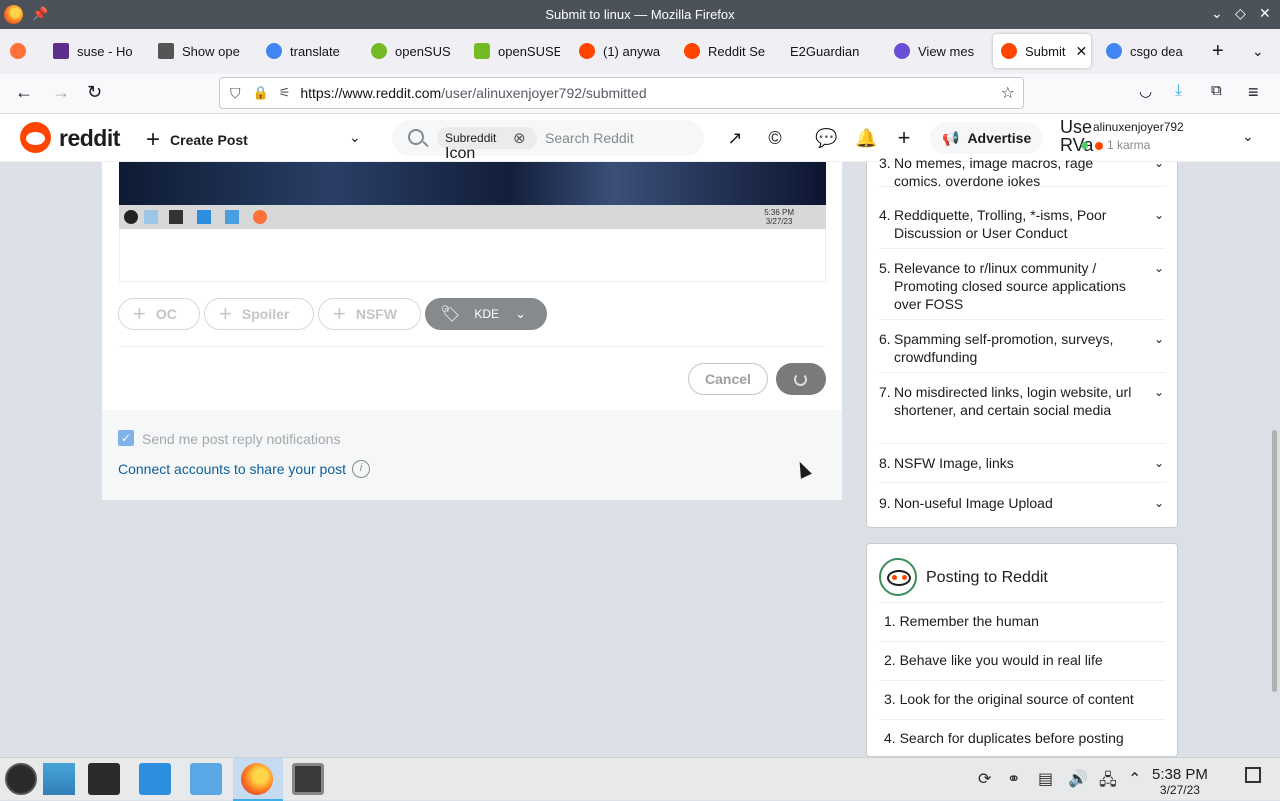 The height and width of the screenshot is (801, 1280). I want to click on rule-item: 9. Non-useful Image Upload ⌄, so click(1022, 505).